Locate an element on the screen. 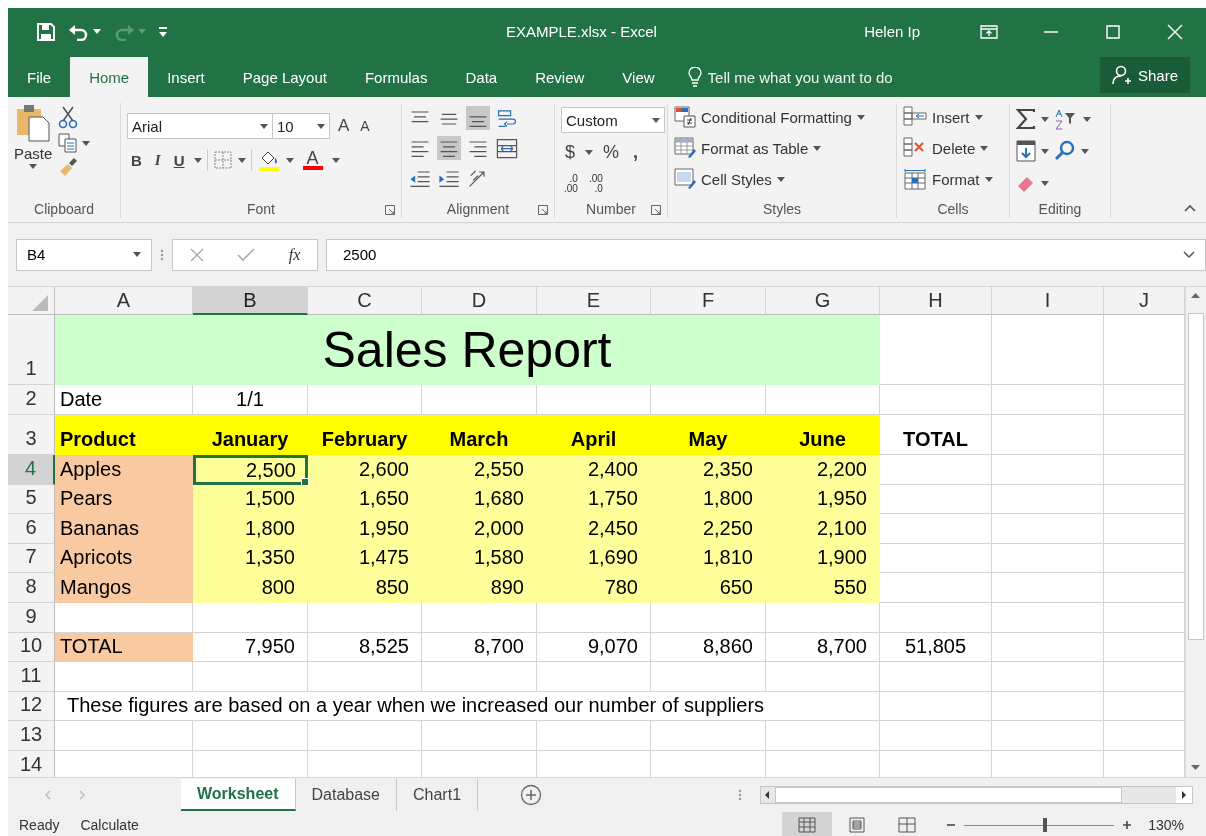 The image size is (1206, 836). table-cell: June is located at coordinates (823, 435).